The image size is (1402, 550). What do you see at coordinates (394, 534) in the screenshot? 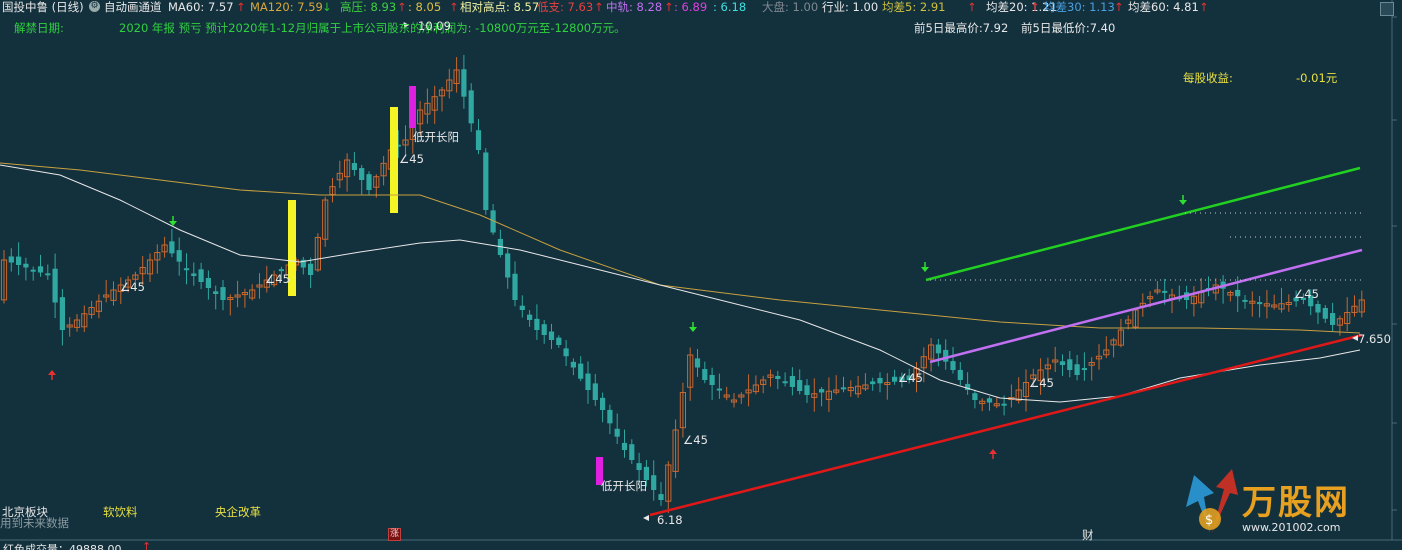
I see `rise-flag-badge: 涨` at bounding box center [394, 534].